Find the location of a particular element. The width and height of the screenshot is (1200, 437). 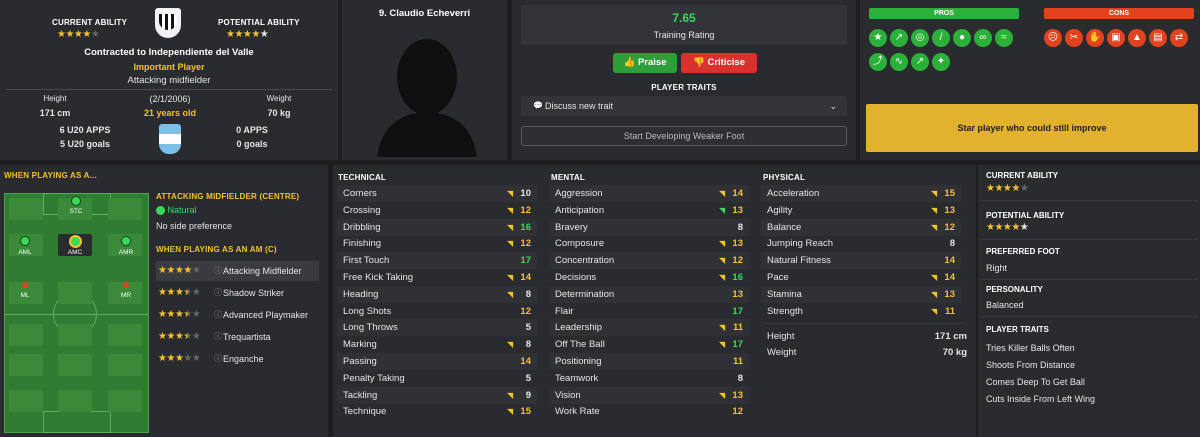

attribute-row: Vision ◥ 13 is located at coordinates (649, 395).